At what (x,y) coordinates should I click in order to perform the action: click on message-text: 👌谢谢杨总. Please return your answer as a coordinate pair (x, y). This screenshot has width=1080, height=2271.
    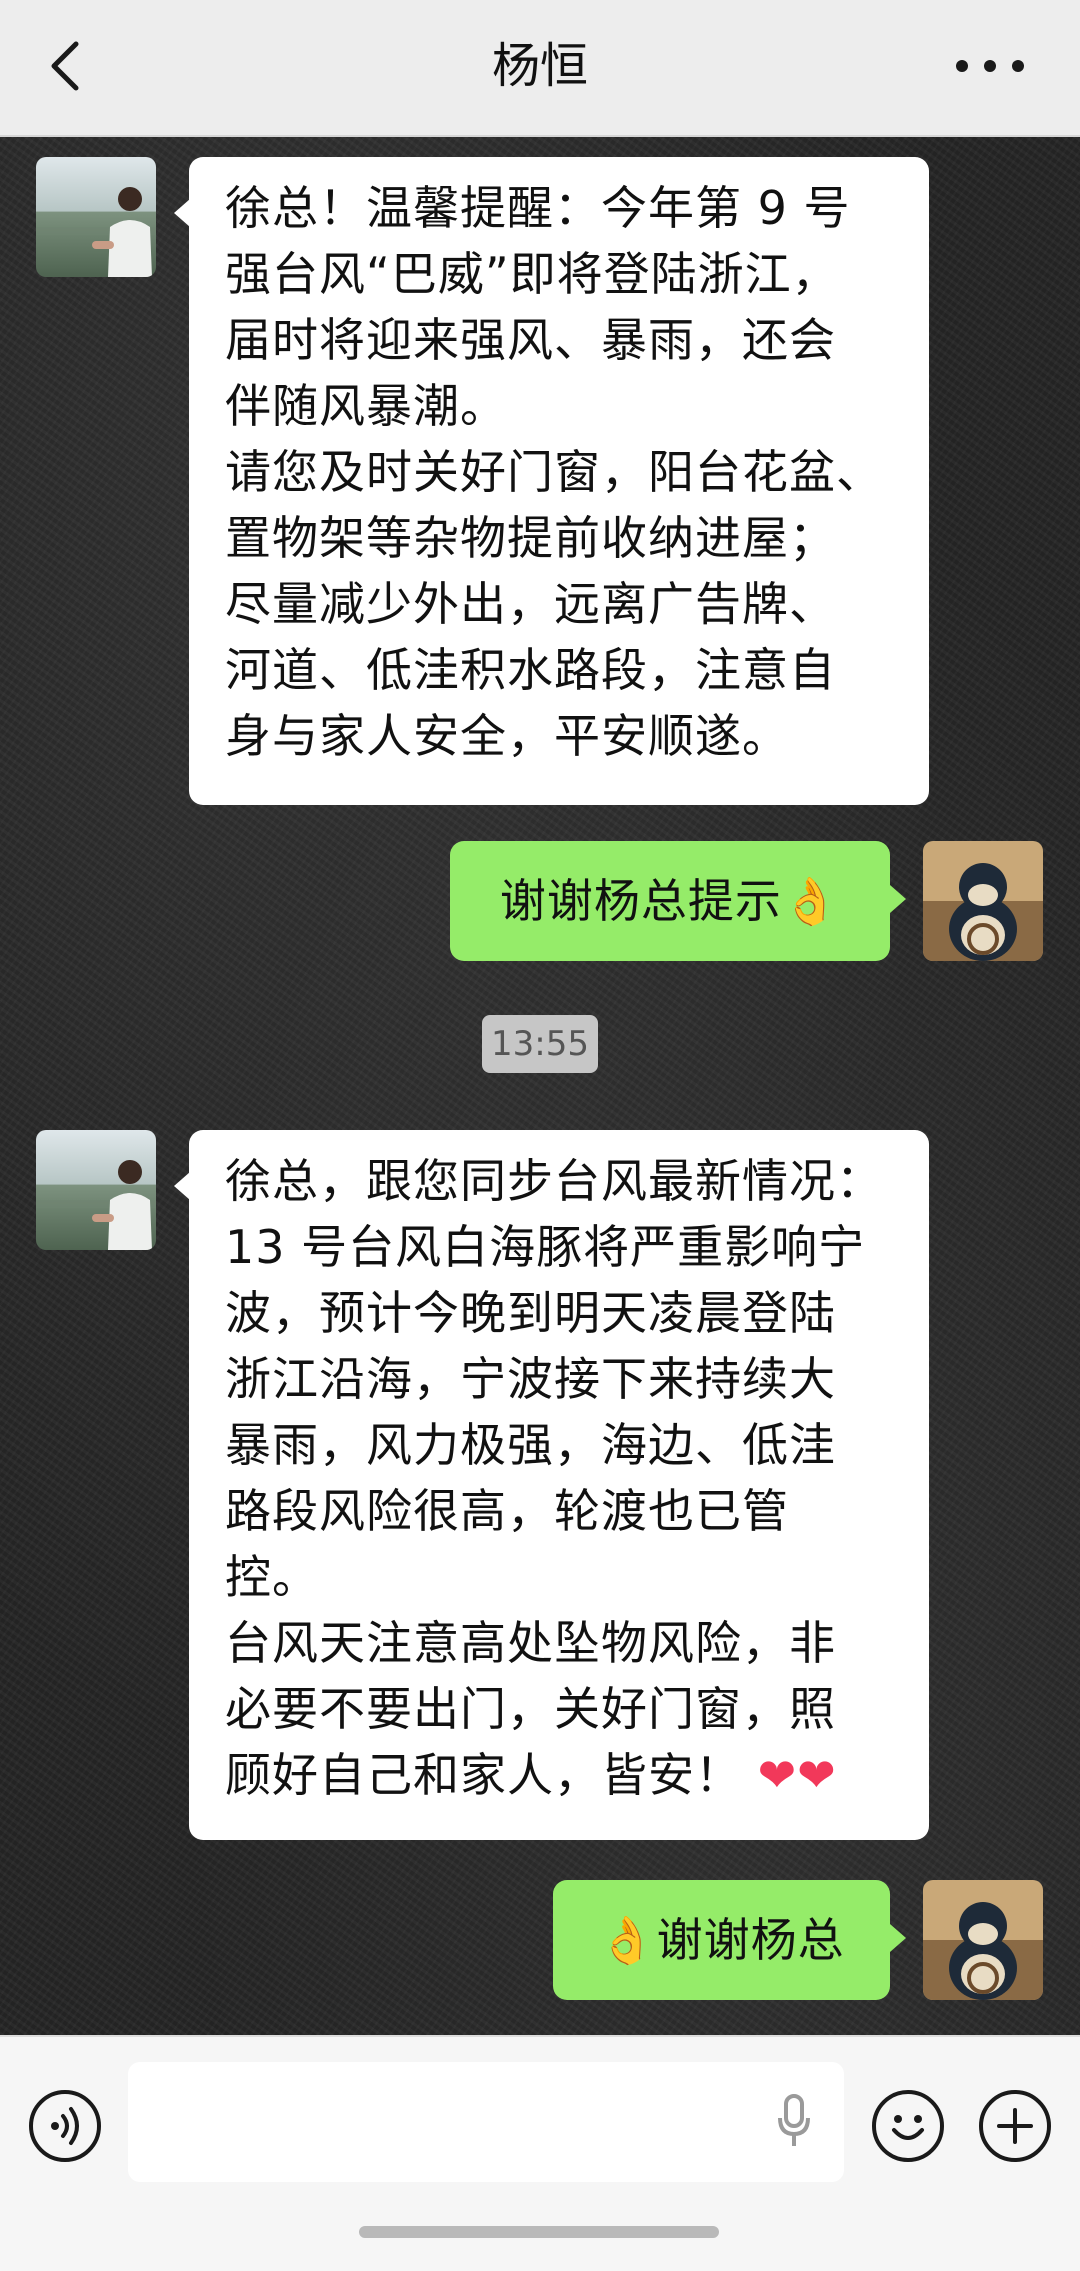
    Looking at the image, I should click on (721, 1940).